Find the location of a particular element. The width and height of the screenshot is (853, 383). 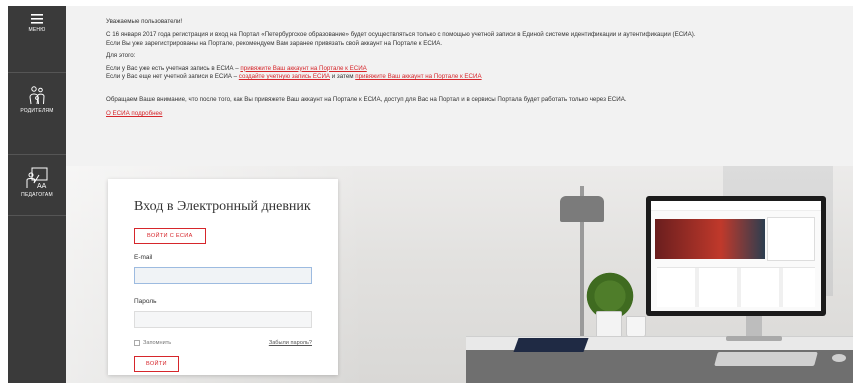

remember-checkbox is located at coordinates (137, 343).